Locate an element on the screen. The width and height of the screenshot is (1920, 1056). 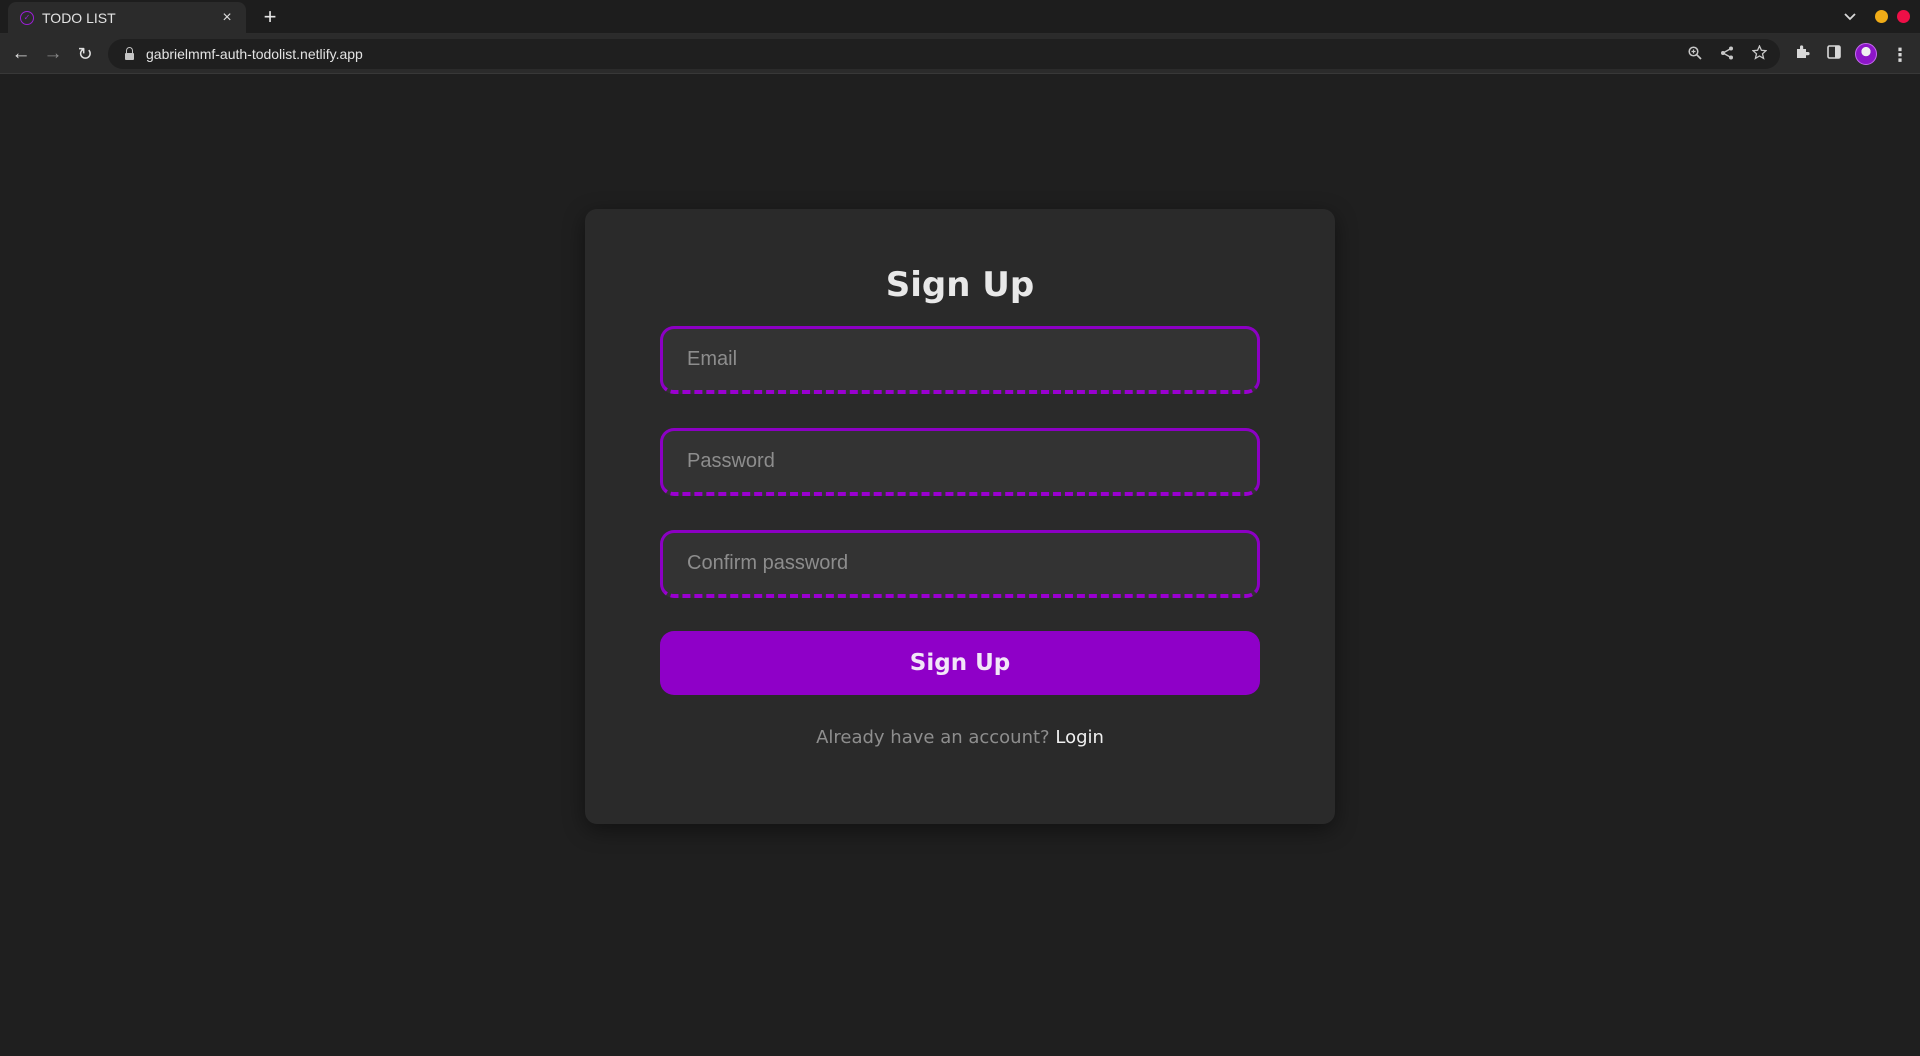
login-prompt: Already have an account? Login is located at coordinates (960, 737).